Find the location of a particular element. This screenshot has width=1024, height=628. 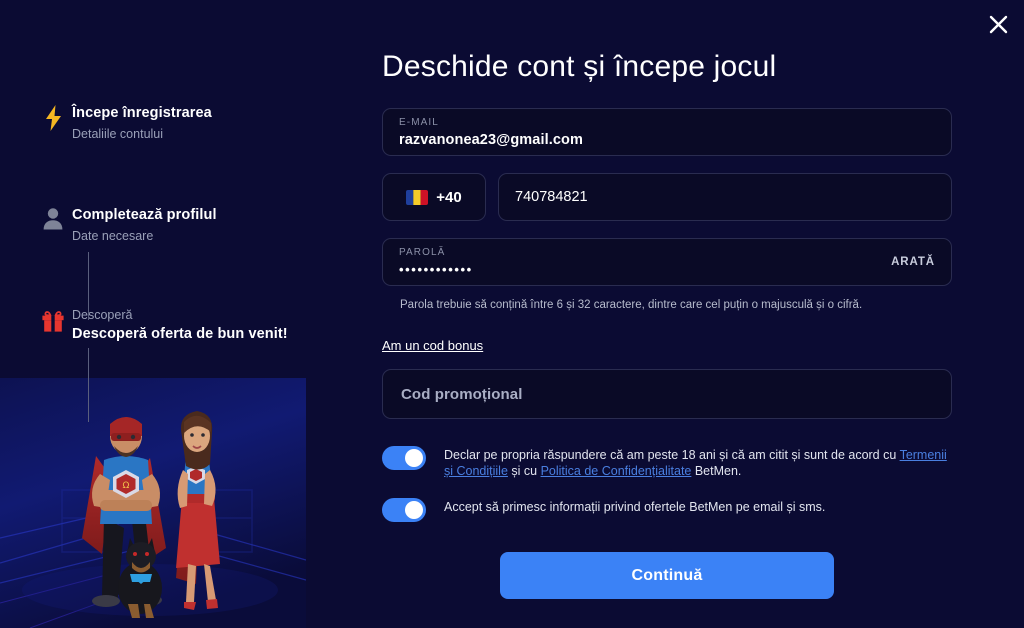

country-prefix-select: +40 is located at coordinates (434, 197).